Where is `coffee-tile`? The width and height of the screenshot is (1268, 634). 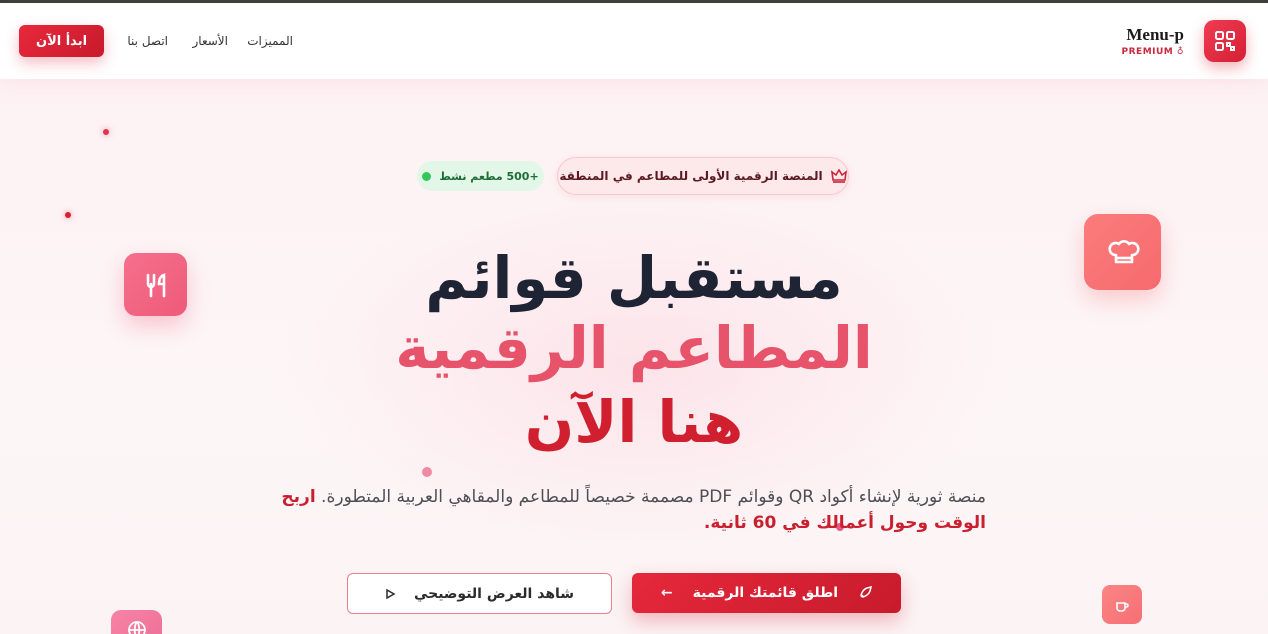
coffee-tile is located at coordinates (1122, 604).